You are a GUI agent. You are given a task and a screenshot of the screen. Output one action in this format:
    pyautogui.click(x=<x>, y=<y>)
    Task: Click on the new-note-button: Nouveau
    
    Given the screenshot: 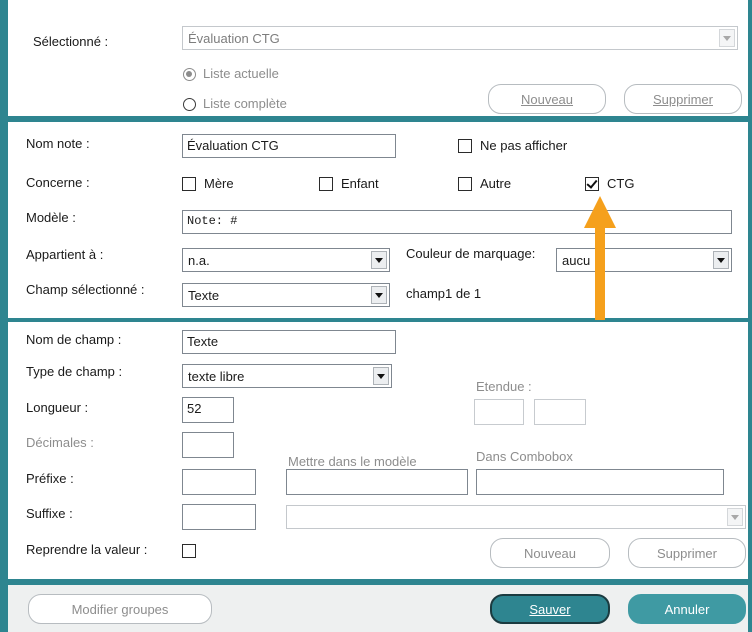 What is the action you would take?
    pyautogui.click(x=547, y=99)
    